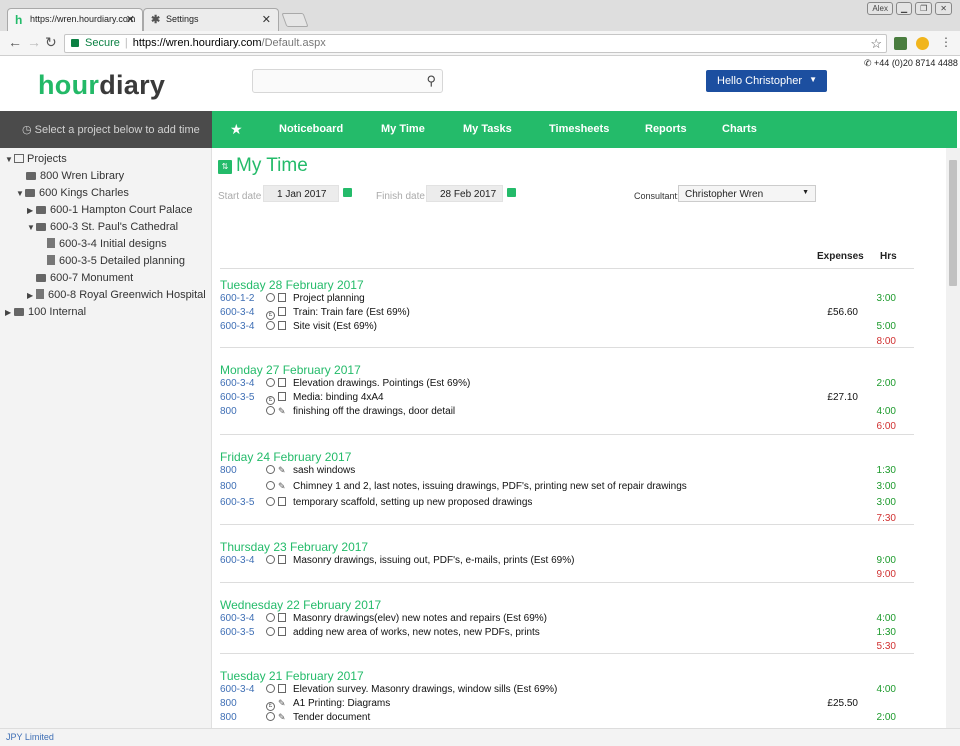 The height and width of the screenshot is (746, 960). What do you see at coordinates (329, 298) in the screenshot?
I see `entry-description: Project planning` at bounding box center [329, 298].